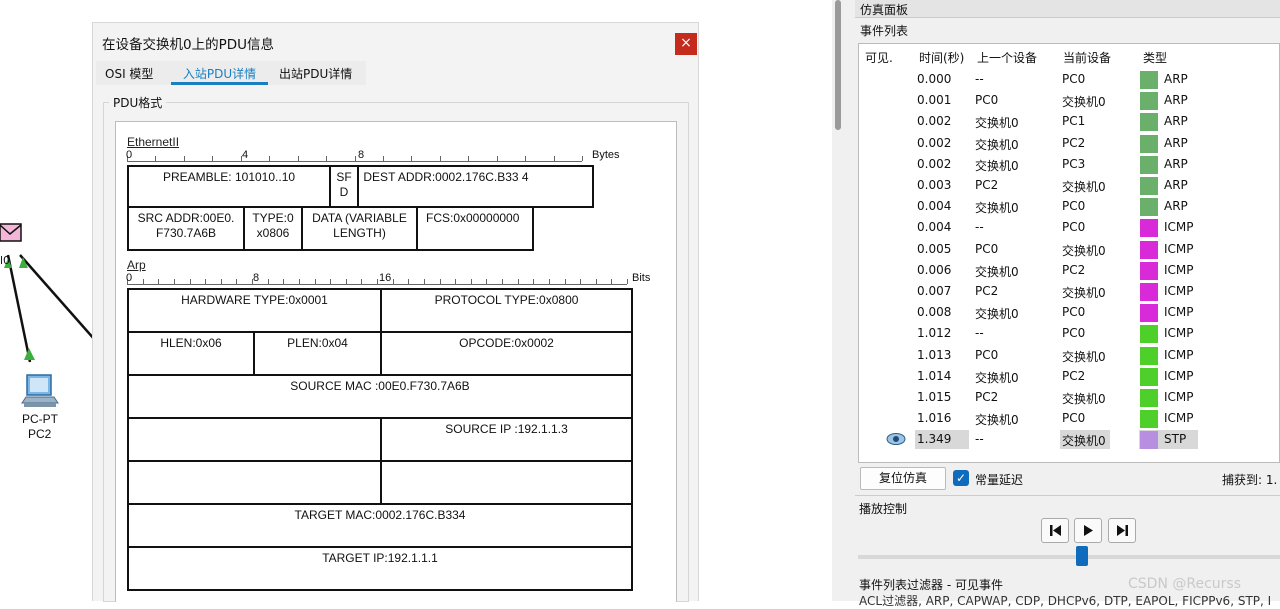 The image size is (1280, 609). What do you see at coordinates (1069, 164) in the screenshot?
I see `event-row: 0.002 交换机0 PC3 ARP` at bounding box center [1069, 164].